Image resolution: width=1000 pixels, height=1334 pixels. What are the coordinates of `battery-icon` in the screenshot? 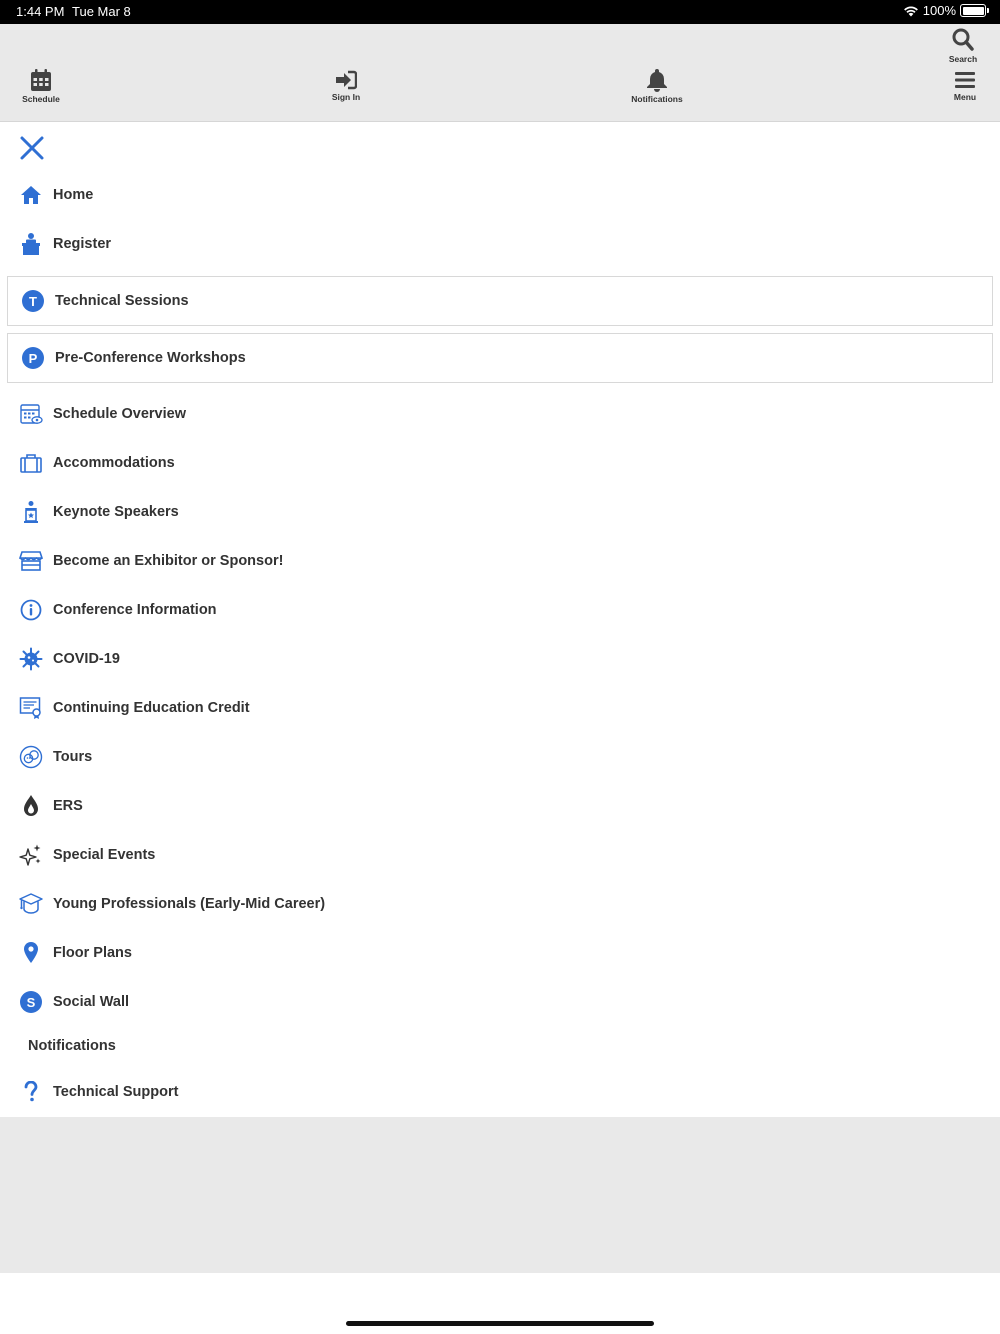 It's located at (974, 10).